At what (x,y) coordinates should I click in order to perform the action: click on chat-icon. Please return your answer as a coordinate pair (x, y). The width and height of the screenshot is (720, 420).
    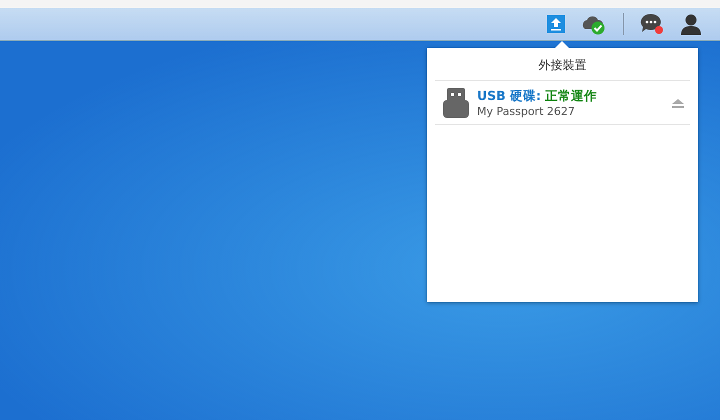
    Looking at the image, I should click on (652, 24).